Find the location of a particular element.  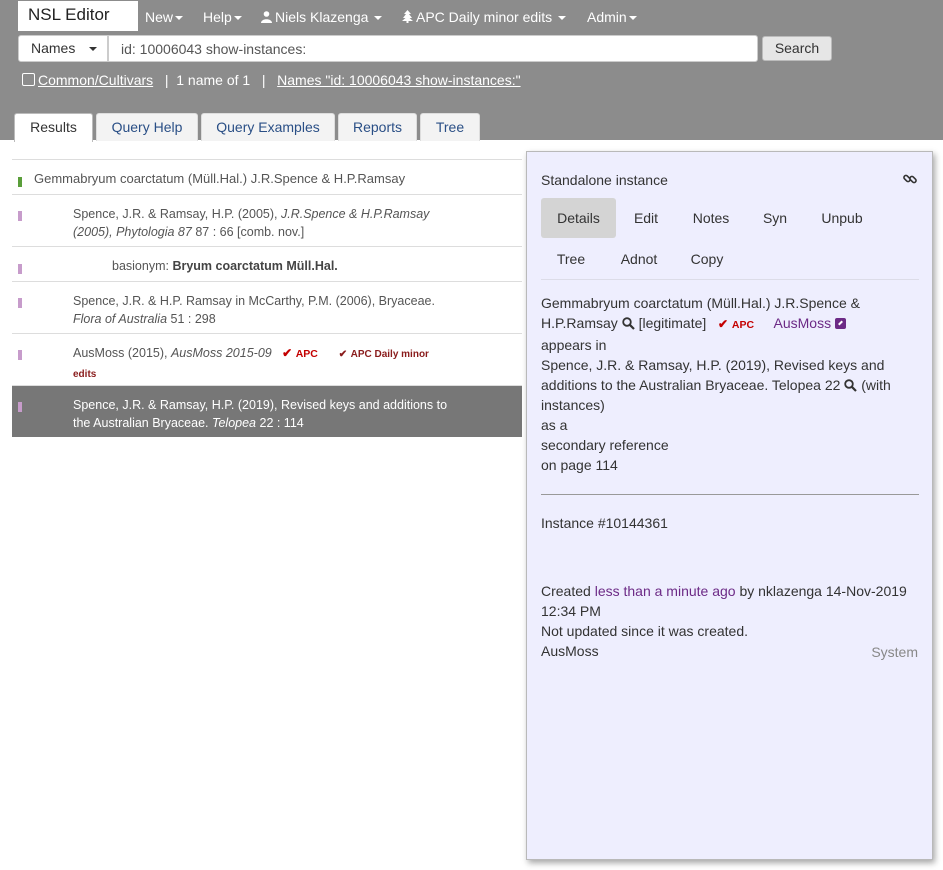

search-button: Search is located at coordinates (797, 48).